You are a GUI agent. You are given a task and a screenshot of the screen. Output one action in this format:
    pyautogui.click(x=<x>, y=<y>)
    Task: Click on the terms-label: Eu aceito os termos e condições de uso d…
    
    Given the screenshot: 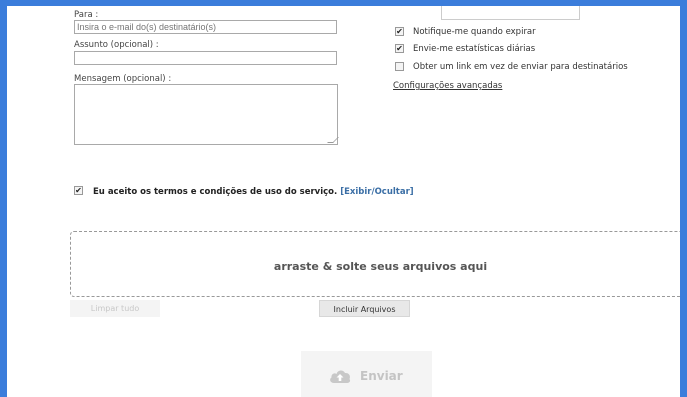 What is the action you would take?
    pyautogui.click(x=215, y=192)
    